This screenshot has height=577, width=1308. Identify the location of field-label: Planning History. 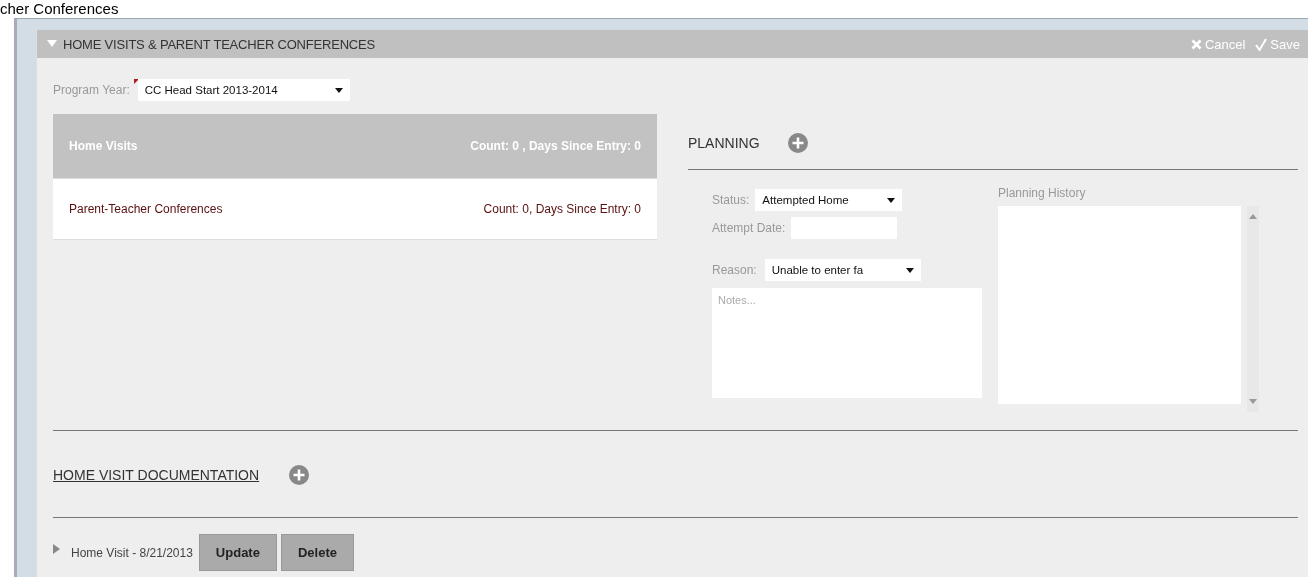
(1042, 193).